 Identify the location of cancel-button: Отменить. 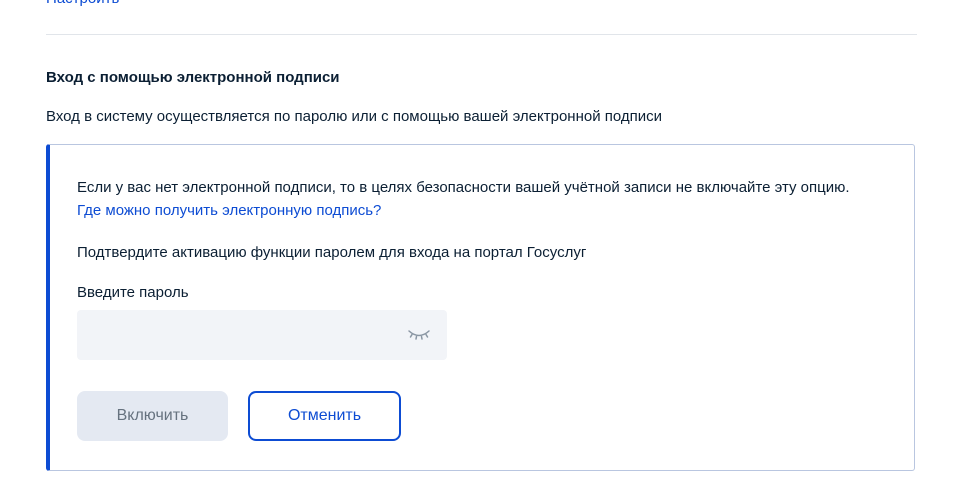
(324, 416).